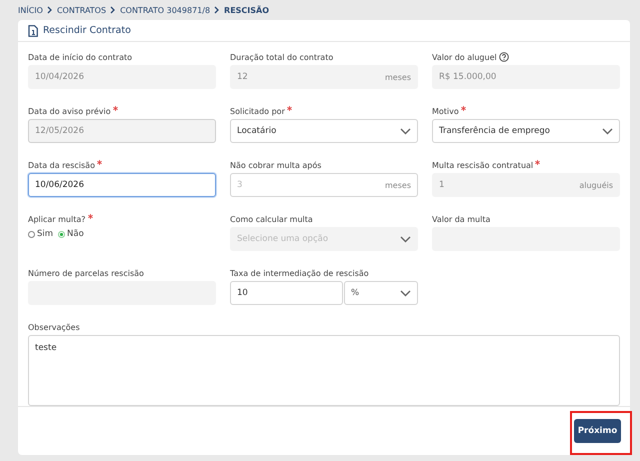  Describe the element at coordinates (324, 370) in the screenshot. I see `text-area: teste` at that location.